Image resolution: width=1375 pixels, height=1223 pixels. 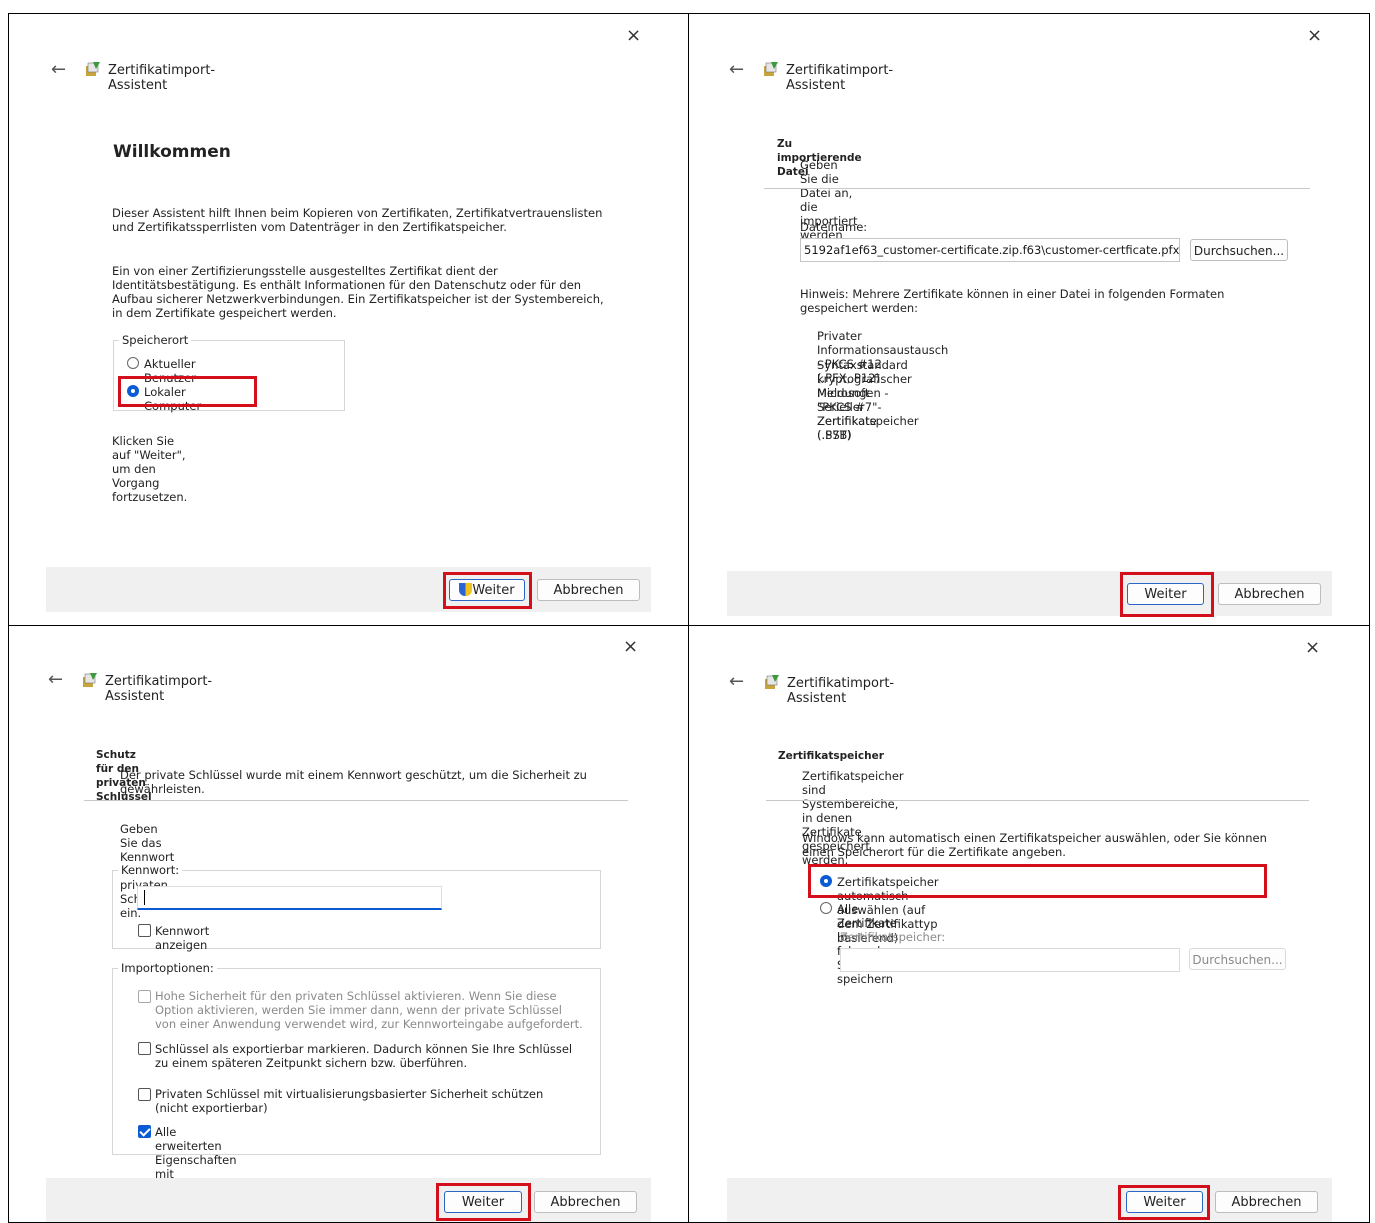 What do you see at coordinates (1010, 960) in the screenshot?
I see `cert-store-input` at bounding box center [1010, 960].